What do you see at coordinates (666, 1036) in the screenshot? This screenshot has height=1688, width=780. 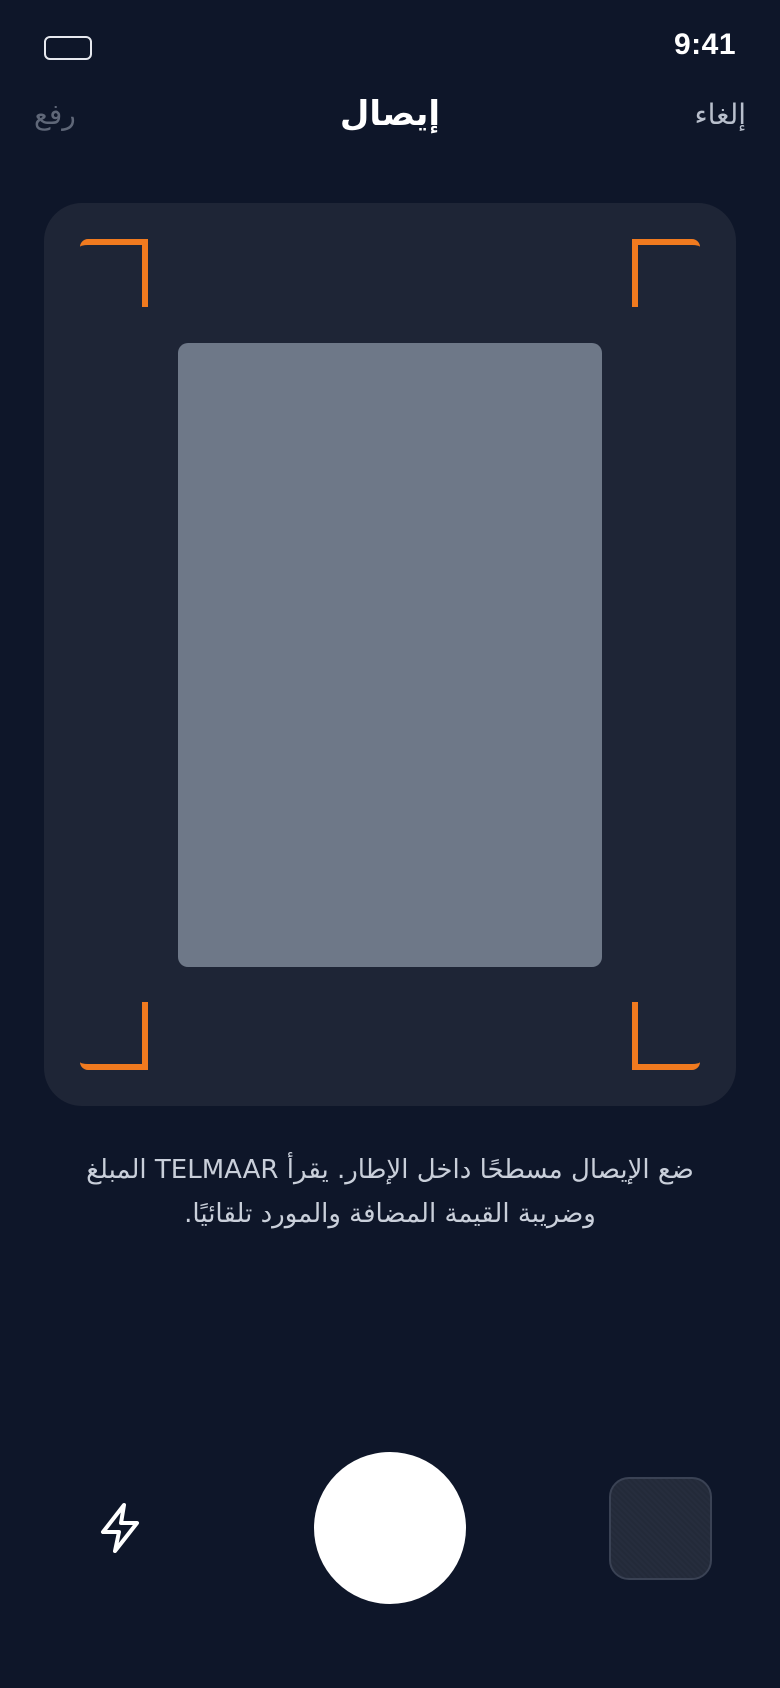 I see `frame-corner-bottom-right` at bounding box center [666, 1036].